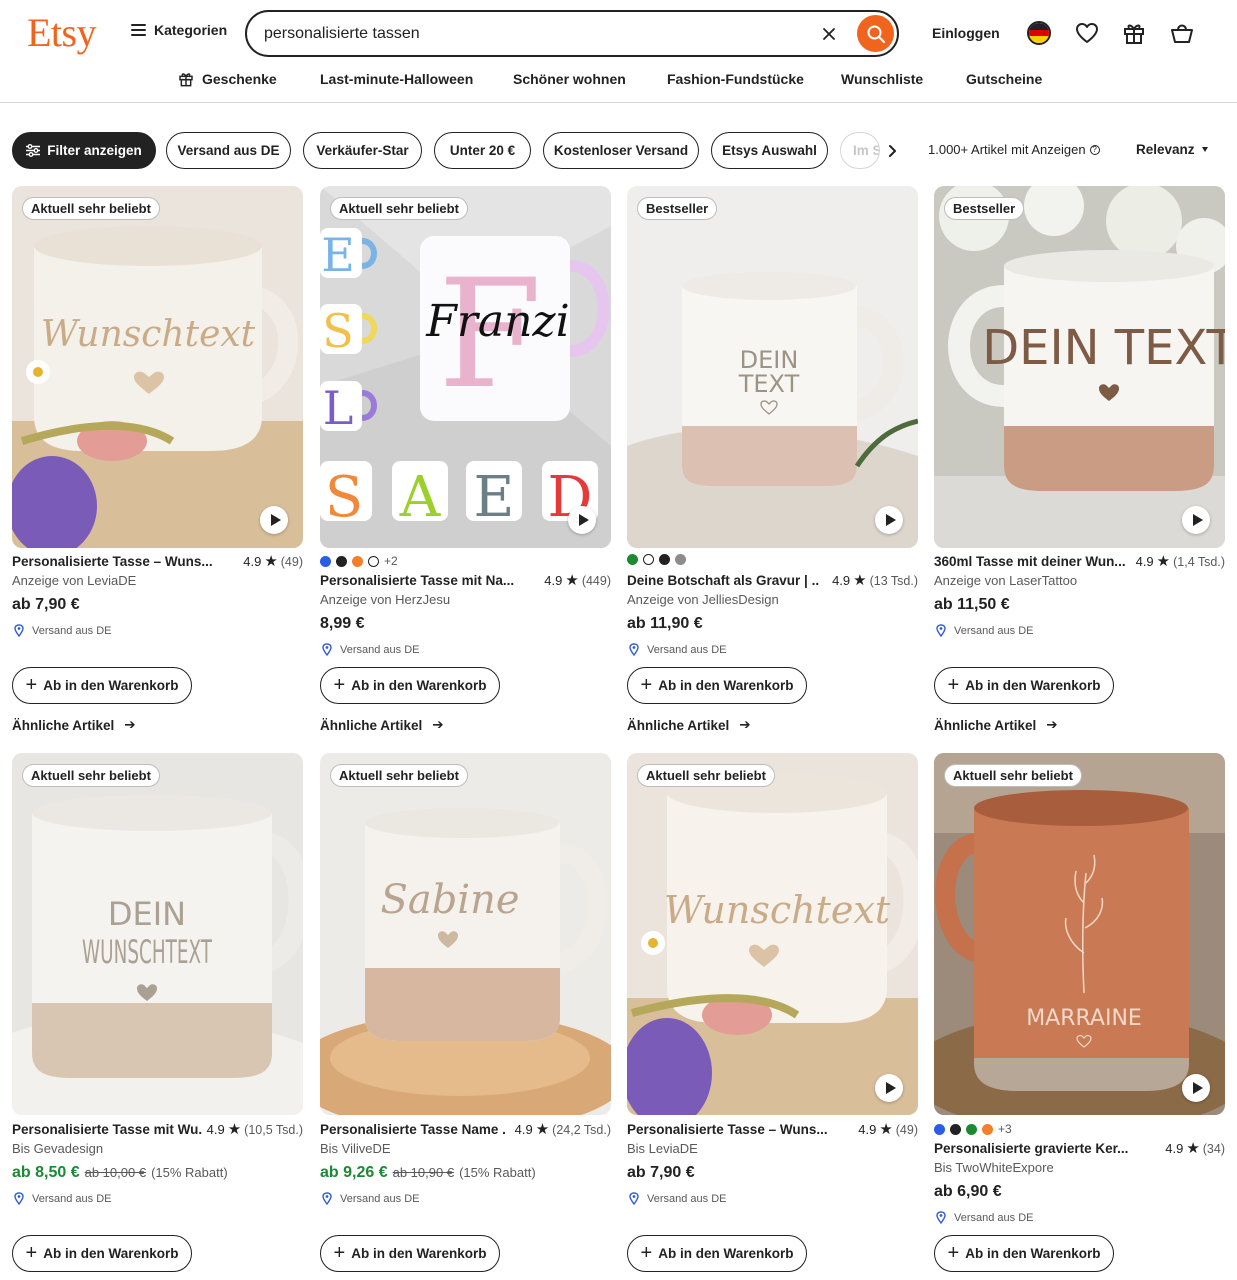 The height and width of the screenshot is (1280, 1237). Describe the element at coordinates (482, 150) in the screenshot. I see `filter-chip-under-20: Unter 20 €` at that location.